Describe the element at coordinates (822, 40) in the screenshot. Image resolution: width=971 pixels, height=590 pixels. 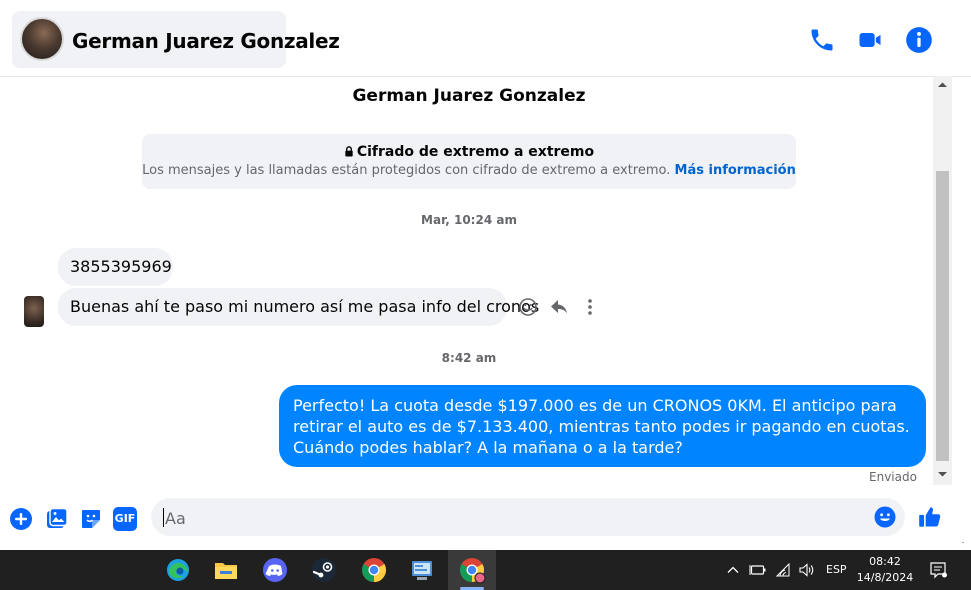
I see `phone-icon` at that location.